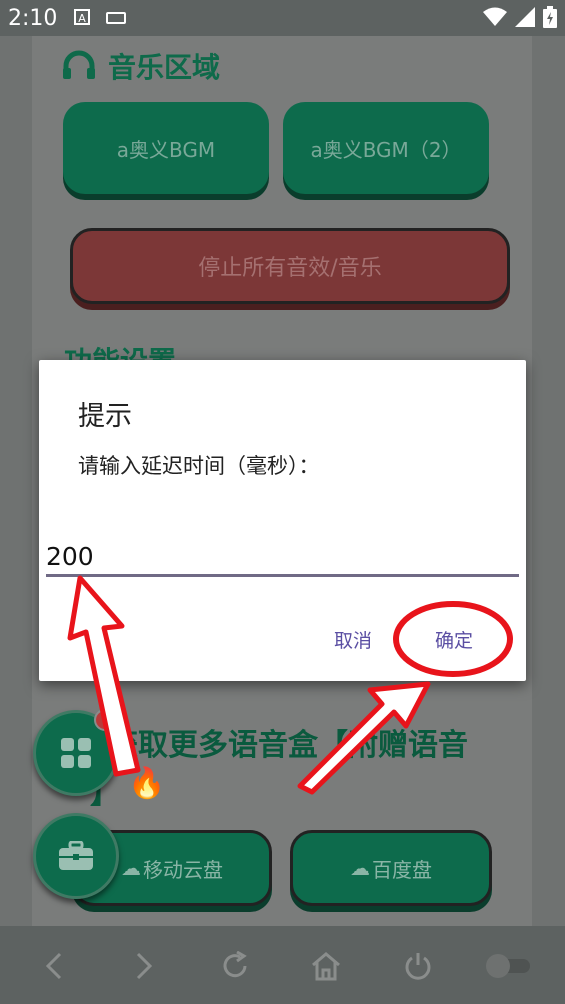  I want to click on forward-button, so click(144, 966).